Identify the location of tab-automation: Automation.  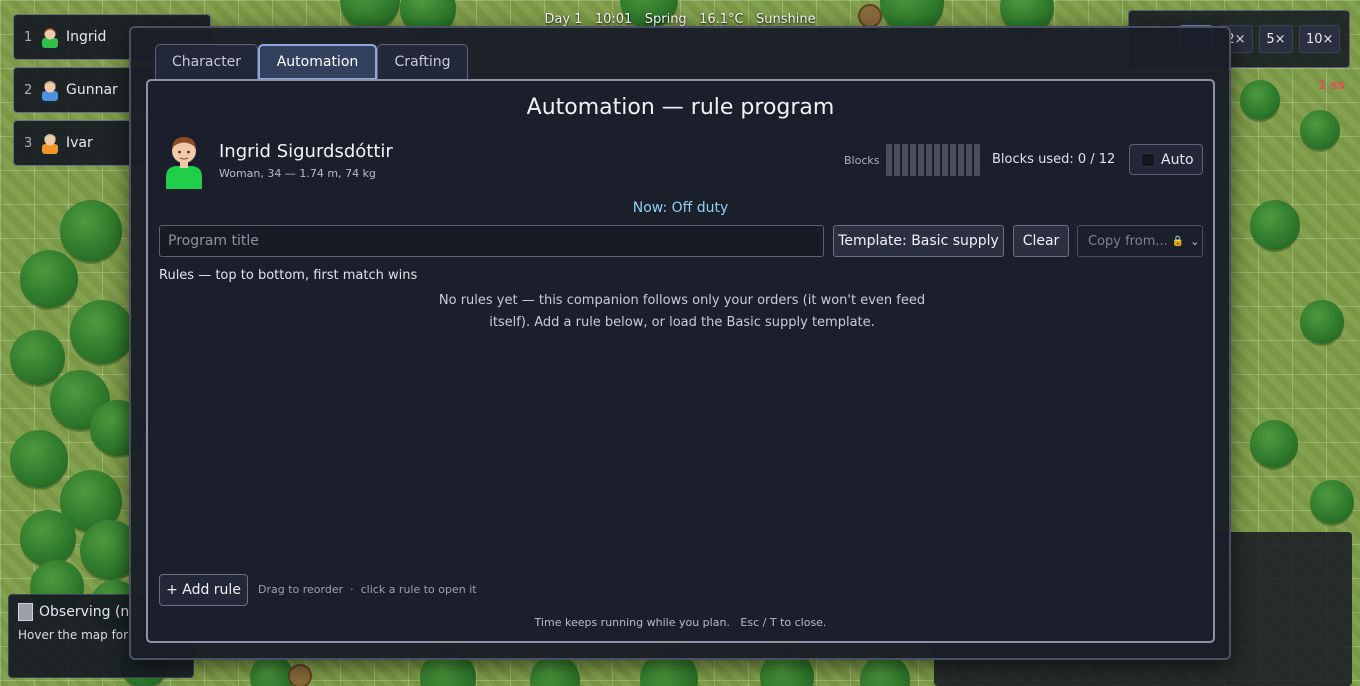
(317, 62).